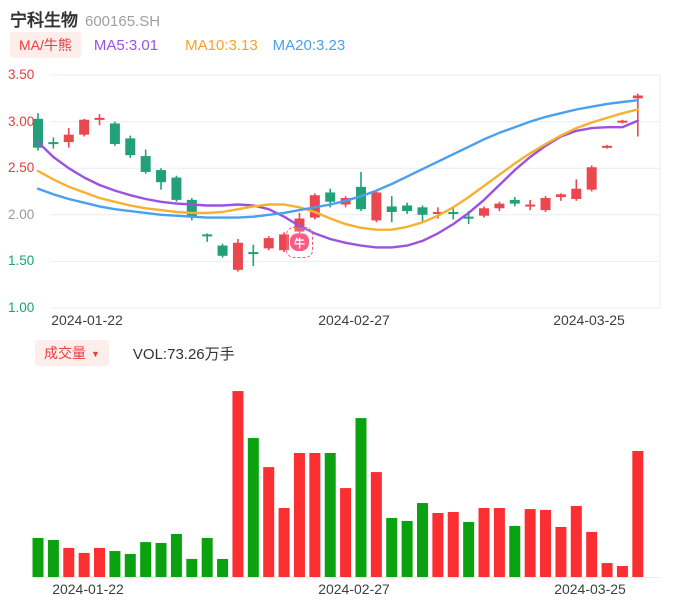 This screenshot has width=686, height=606. Describe the element at coordinates (21, 261) in the screenshot. I see `price-tick-label: 1.50` at that location.